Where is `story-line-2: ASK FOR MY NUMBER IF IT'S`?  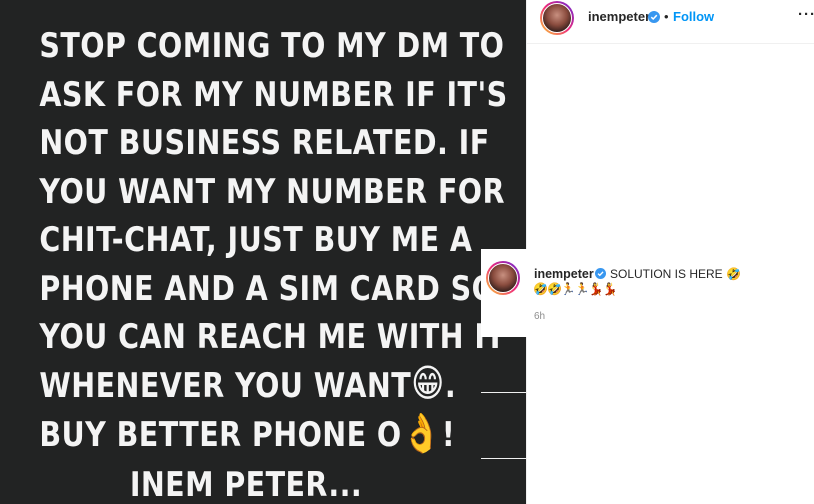 story-line-2: ASK FOR MY NUMBER IF IT'S is located at coordinates (273, 94).